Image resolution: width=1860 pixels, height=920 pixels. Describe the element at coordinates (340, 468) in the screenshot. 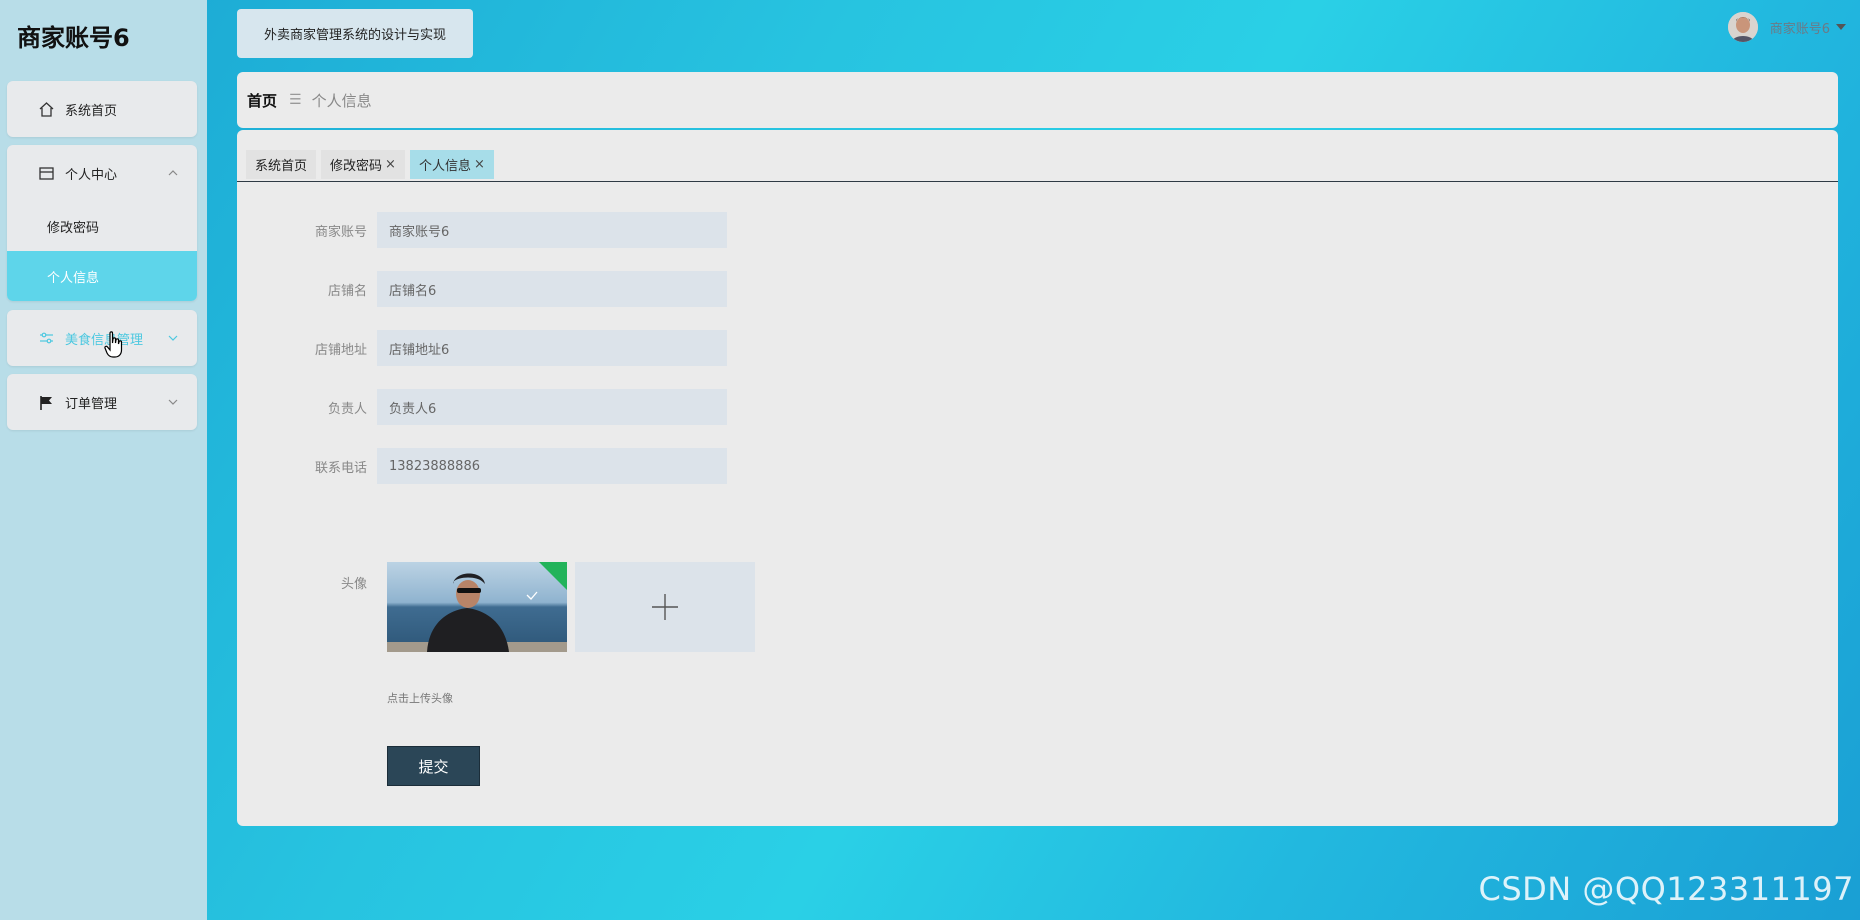

I see `phone-label: 联系电话` at that location.